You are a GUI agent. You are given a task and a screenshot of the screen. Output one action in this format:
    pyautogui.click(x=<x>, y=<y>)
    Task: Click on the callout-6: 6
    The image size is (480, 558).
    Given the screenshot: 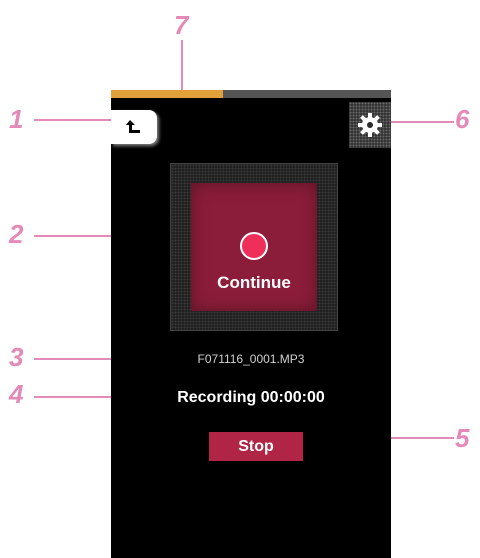 What is the action you would take?
    pyautogui.click(x=462, y=119)
    